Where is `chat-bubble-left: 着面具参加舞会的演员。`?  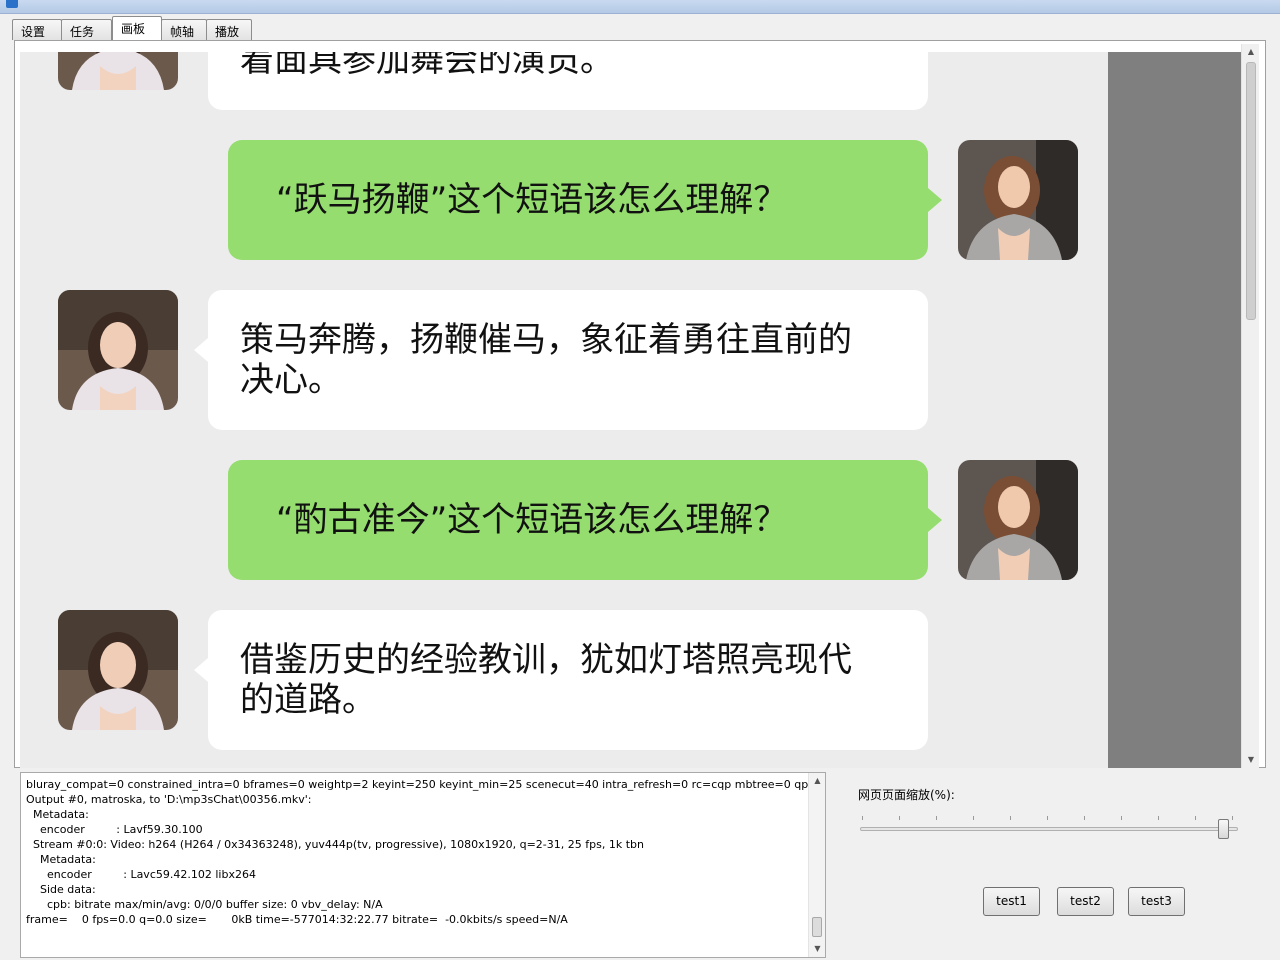 chat-bubble-left: 着面具参加舞会的演员。 is located at coordinates (568, 81).